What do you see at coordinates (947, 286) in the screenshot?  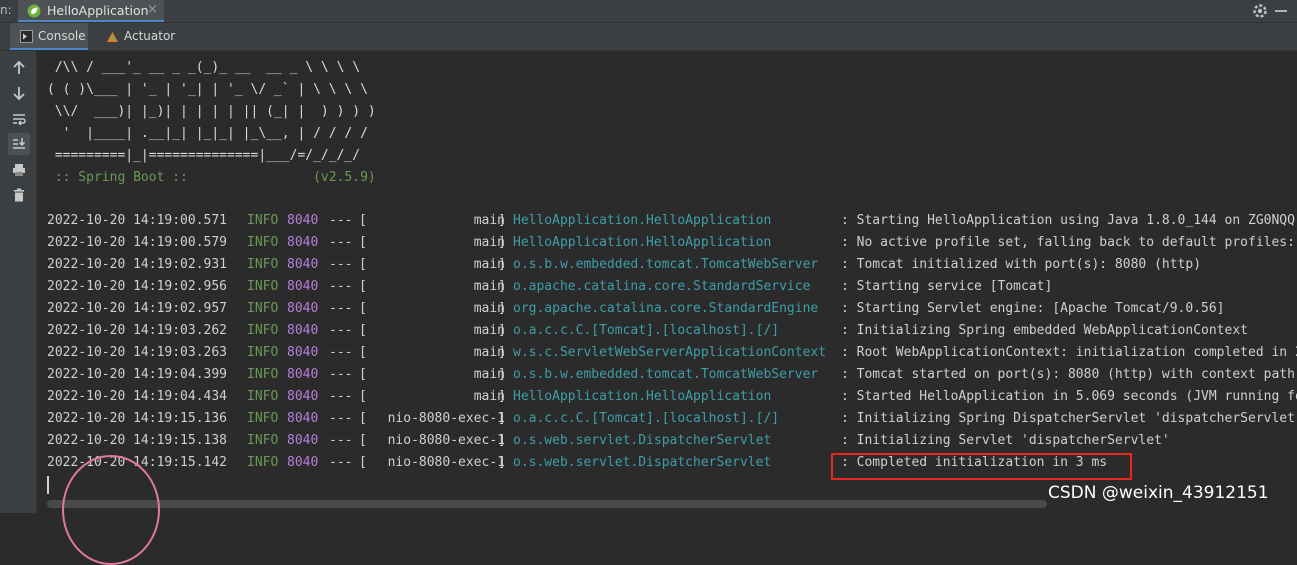 I see `log-message: : Starting service [Tomcat]` at bounding box center [947, 286].